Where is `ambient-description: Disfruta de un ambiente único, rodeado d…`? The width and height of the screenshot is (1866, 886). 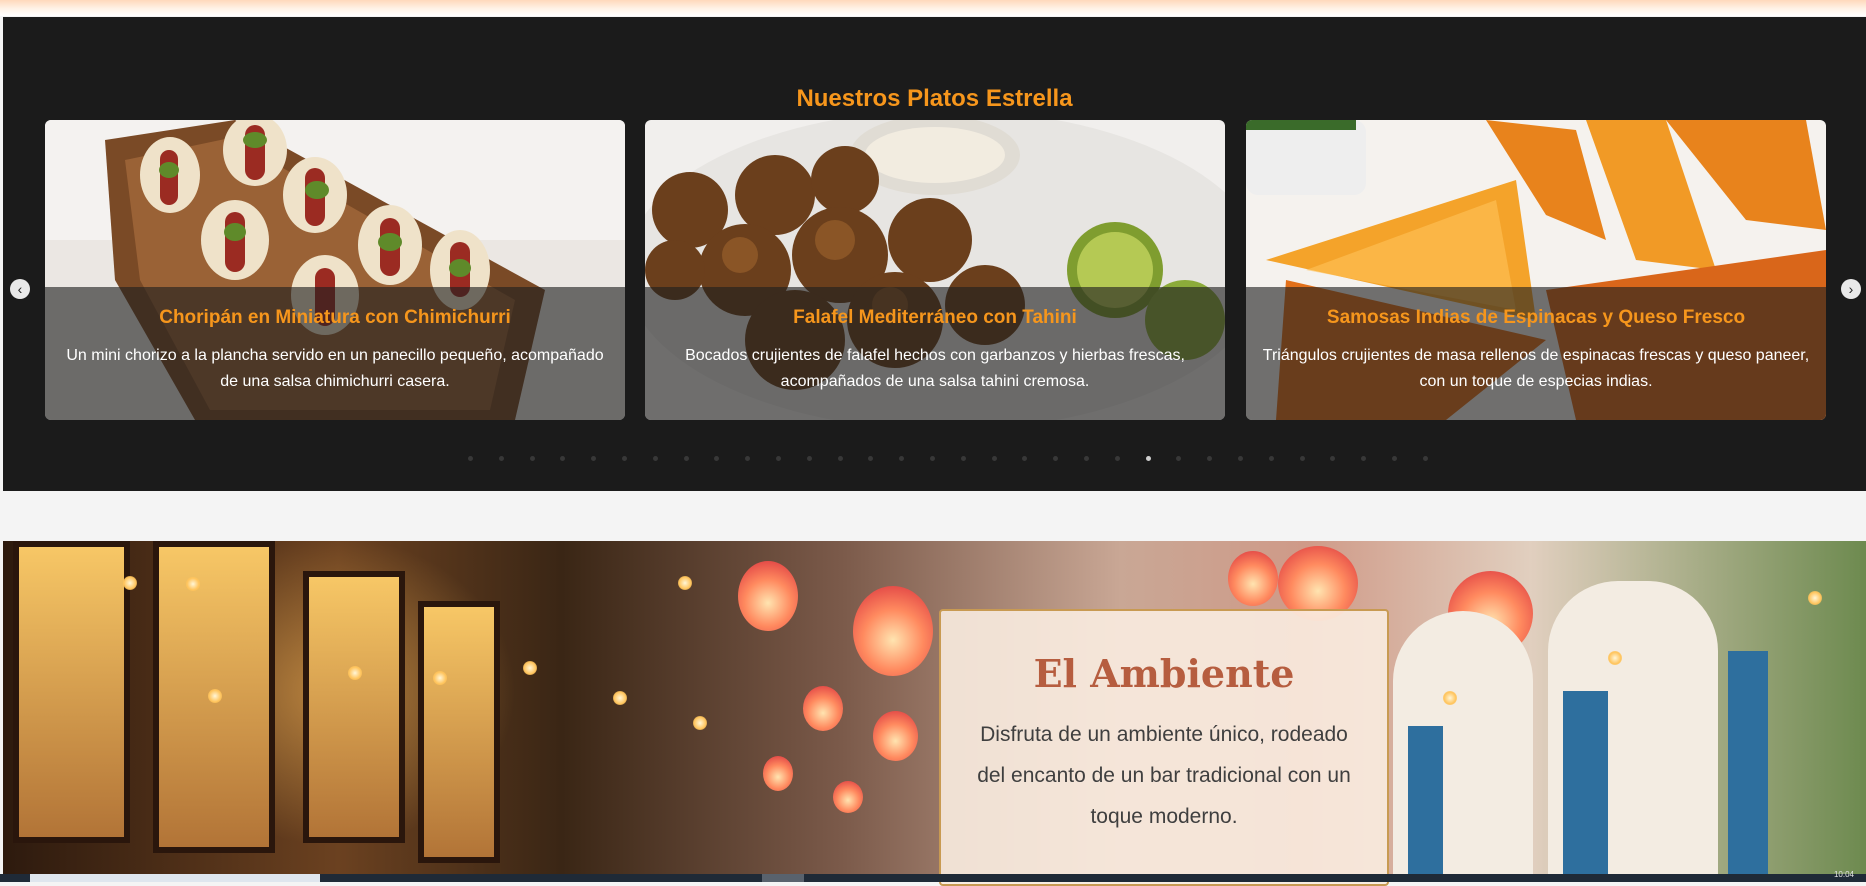
ambient-description: Disfruta de un ambiente único, rodeado d… is located at coordinates (1164, 775).